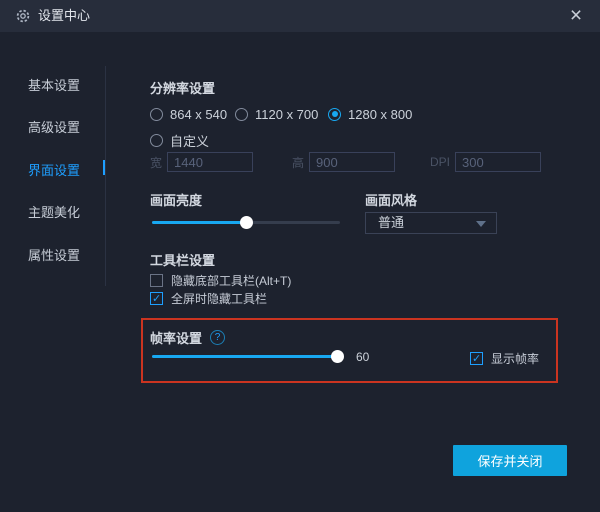  I want to click on chevron-down-icon, so click(481, 224).